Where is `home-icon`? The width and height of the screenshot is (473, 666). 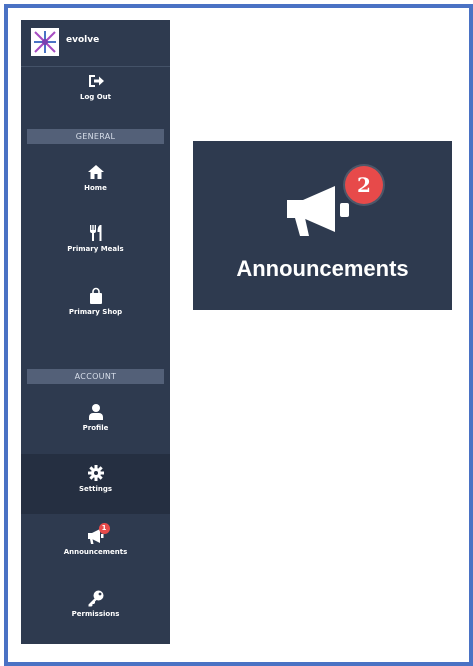
home-icon is located at coordinates (96, 172).